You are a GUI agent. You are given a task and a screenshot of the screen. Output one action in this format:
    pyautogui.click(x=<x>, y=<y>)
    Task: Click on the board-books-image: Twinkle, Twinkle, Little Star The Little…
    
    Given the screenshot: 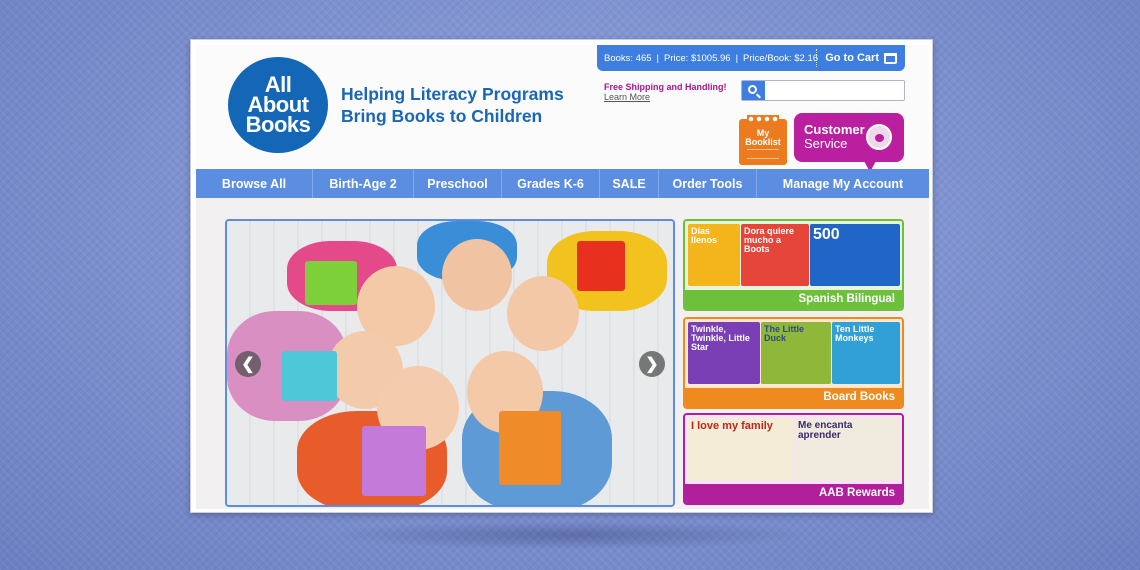 What is the action you would take?
    pyautogui.click(x=793, y=353)
    